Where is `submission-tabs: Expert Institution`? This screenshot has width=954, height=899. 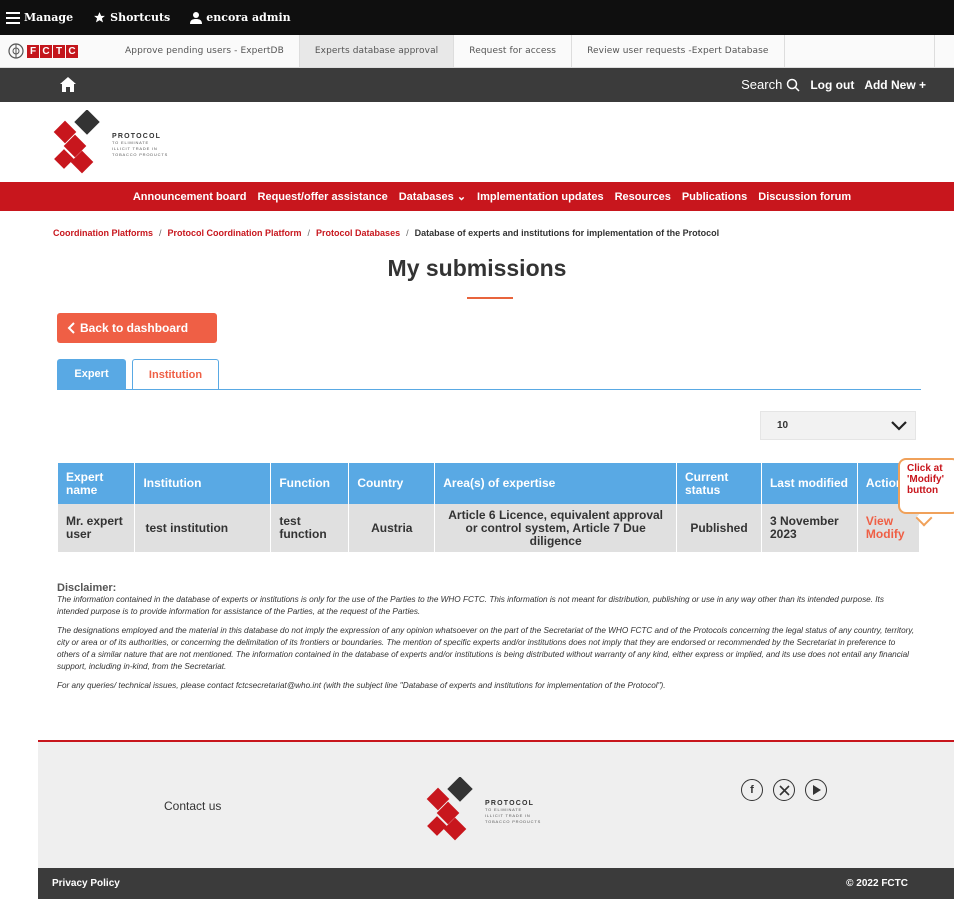
submission-tabs: Expert Institution is located at coordinates (138, 374).